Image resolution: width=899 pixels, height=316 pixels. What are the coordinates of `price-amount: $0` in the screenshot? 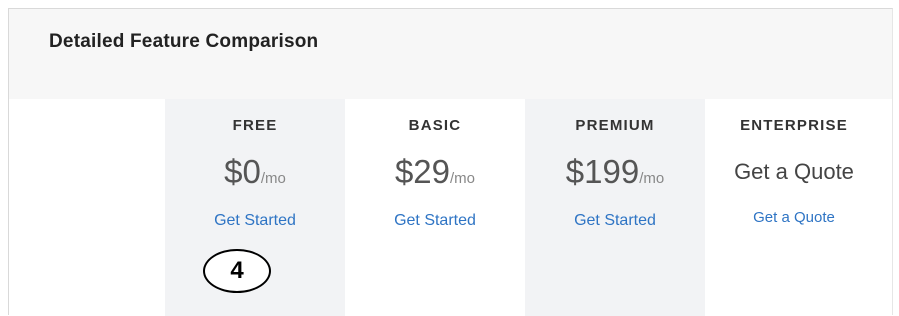 It's located at (242, 171).